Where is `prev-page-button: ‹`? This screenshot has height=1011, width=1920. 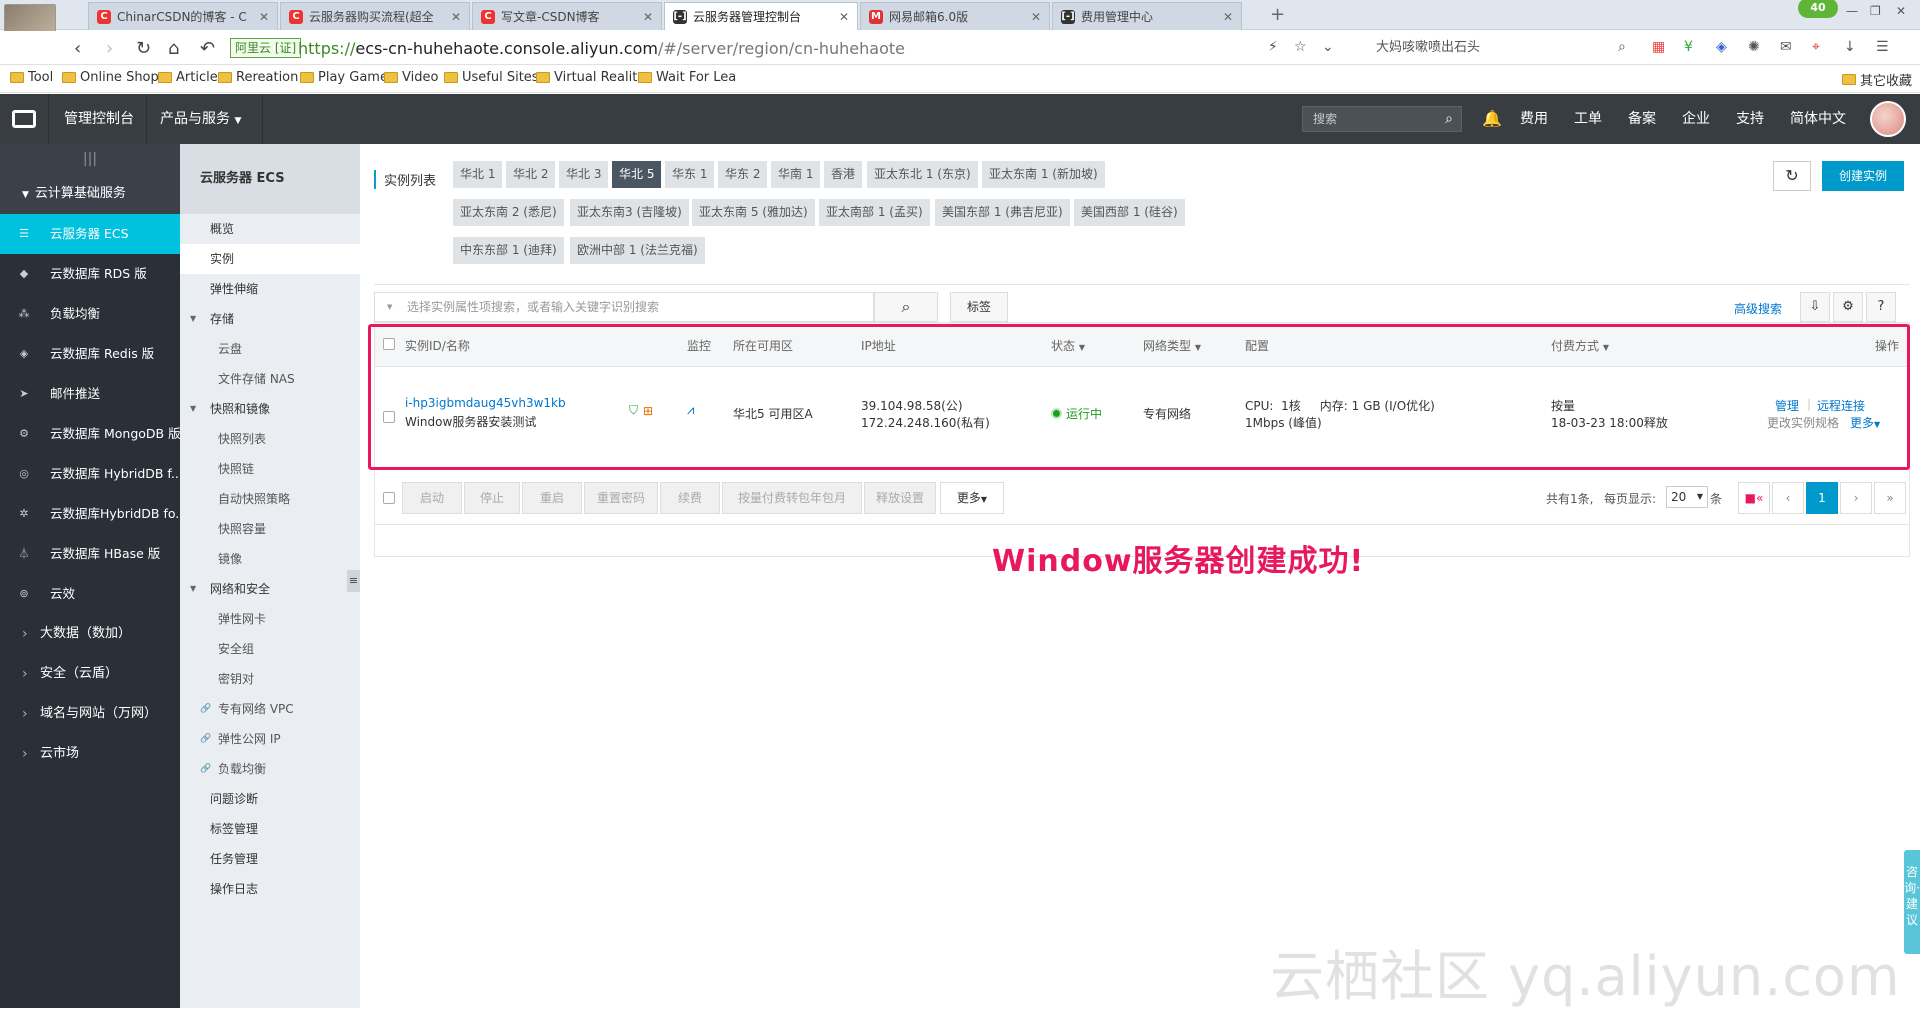
prev-page-button: ‹ is located at coordinates (1788, 498).